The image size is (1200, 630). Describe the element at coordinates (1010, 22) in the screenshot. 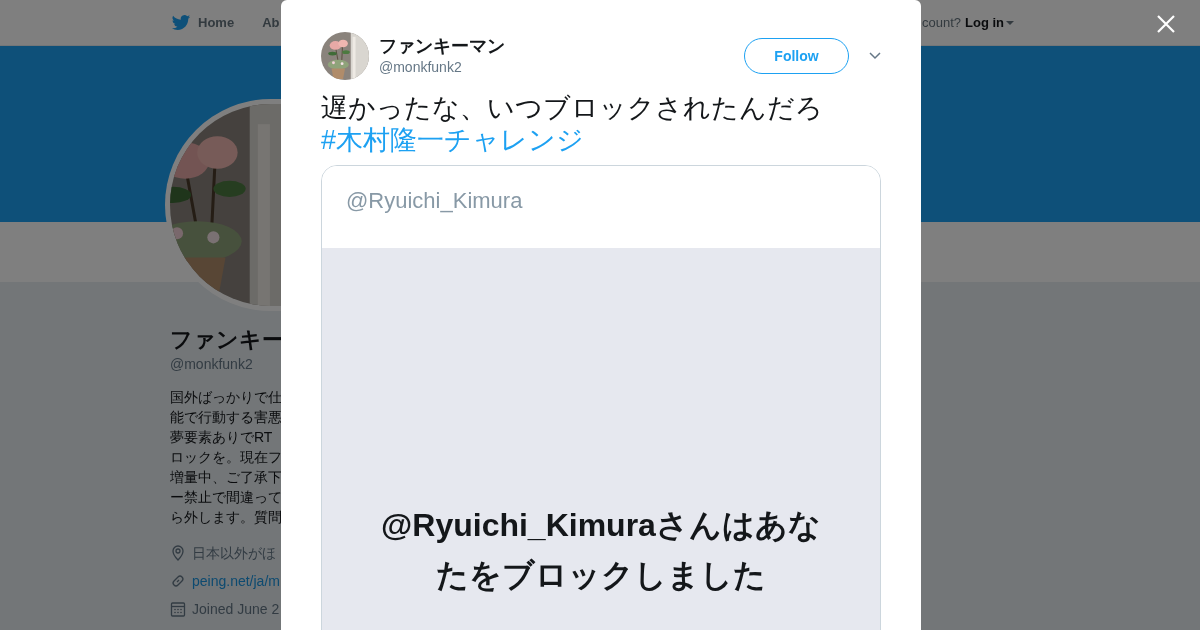

I see `caret-icon` at that location.